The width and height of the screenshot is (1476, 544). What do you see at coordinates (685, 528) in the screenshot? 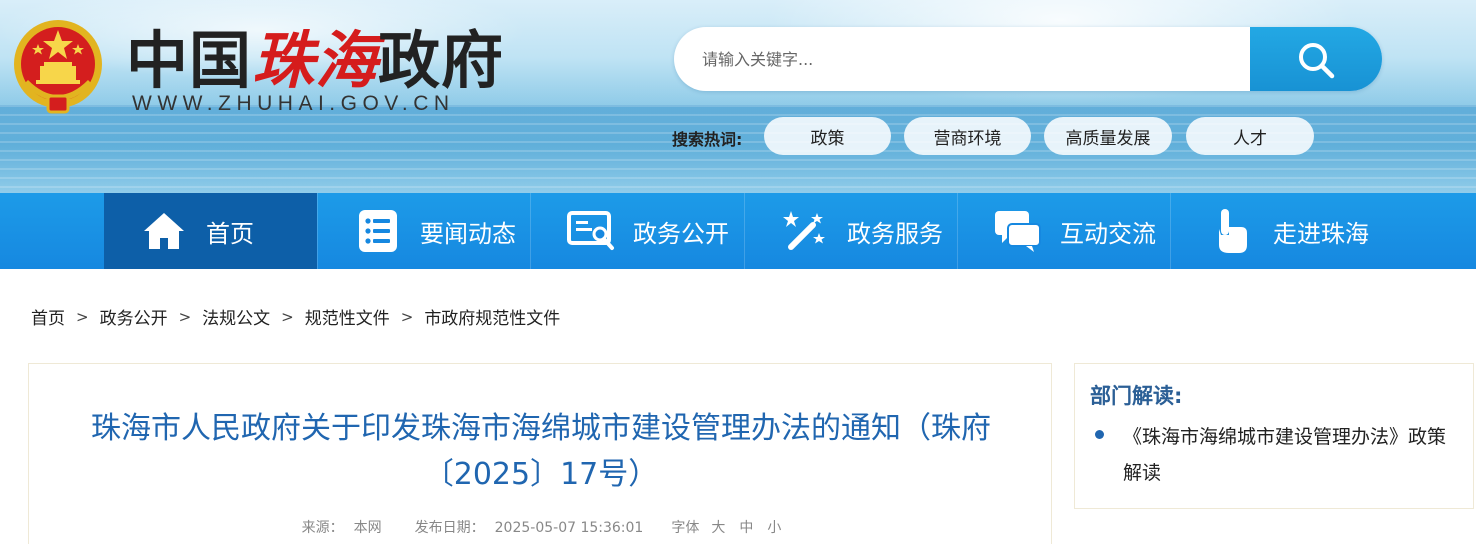
I see `font-size-label: 字体` at bounding box center [685, 528].